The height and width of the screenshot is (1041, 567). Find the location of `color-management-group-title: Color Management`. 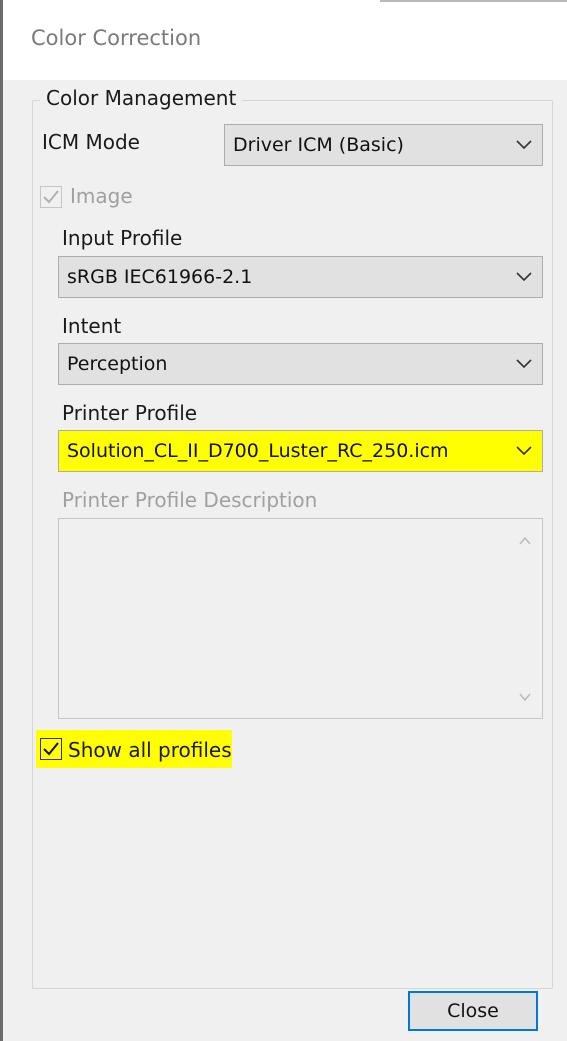

color-management-group-title: Color Management is located at coordinates (141, 98).